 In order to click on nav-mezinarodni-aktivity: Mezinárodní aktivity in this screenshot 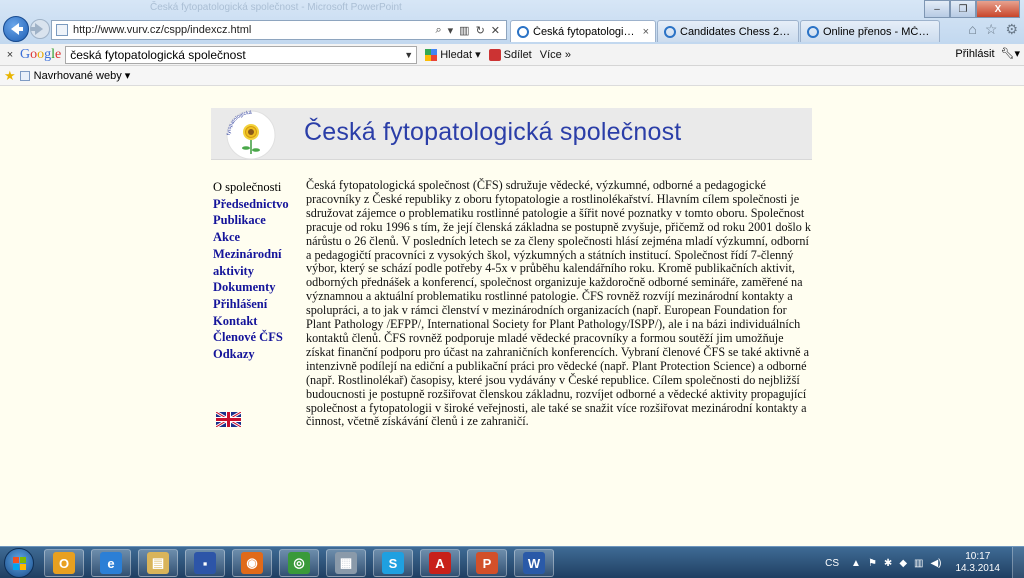, I will do `click(255, 262)`.